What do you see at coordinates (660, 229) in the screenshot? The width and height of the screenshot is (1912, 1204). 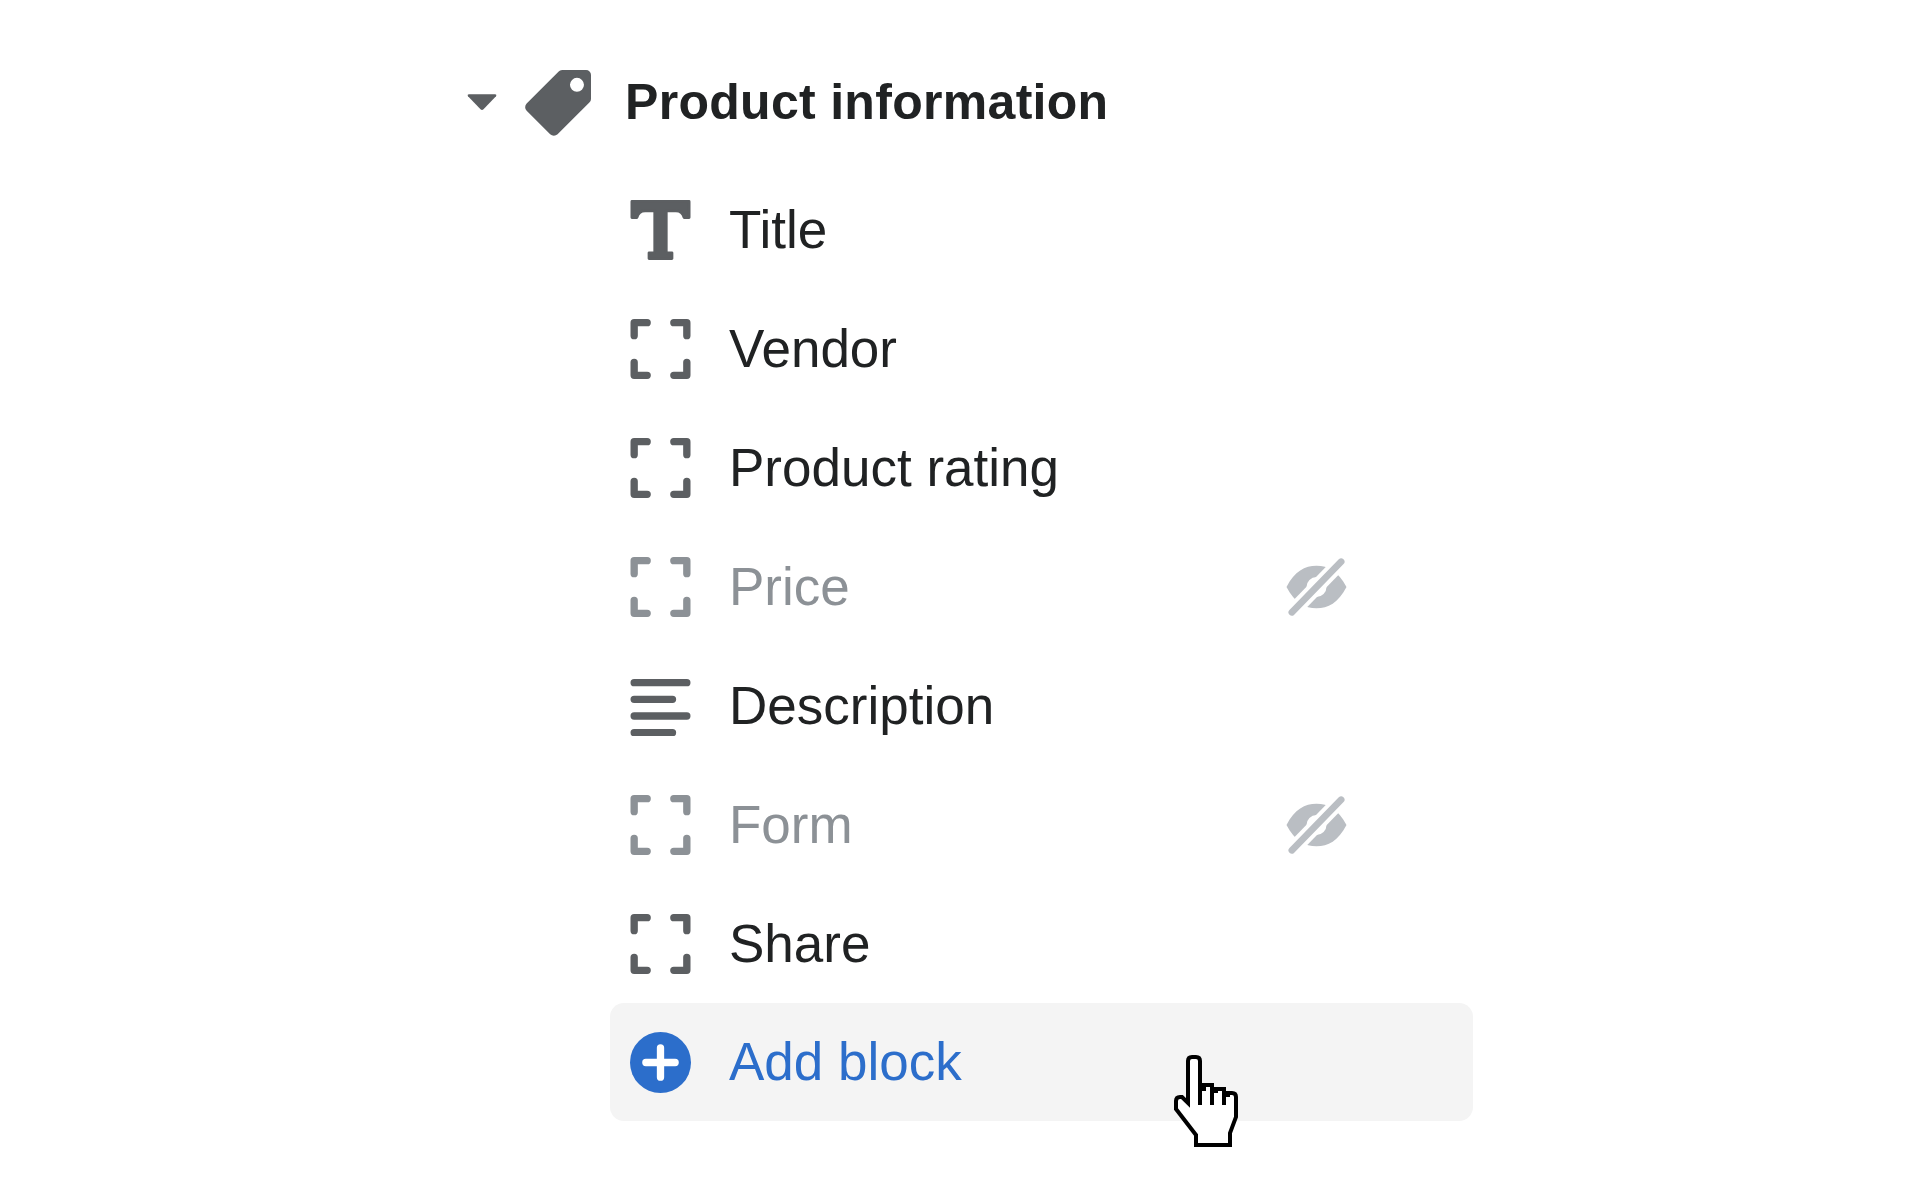 I see `letter-t-icon` at bounding box center [660, 229].